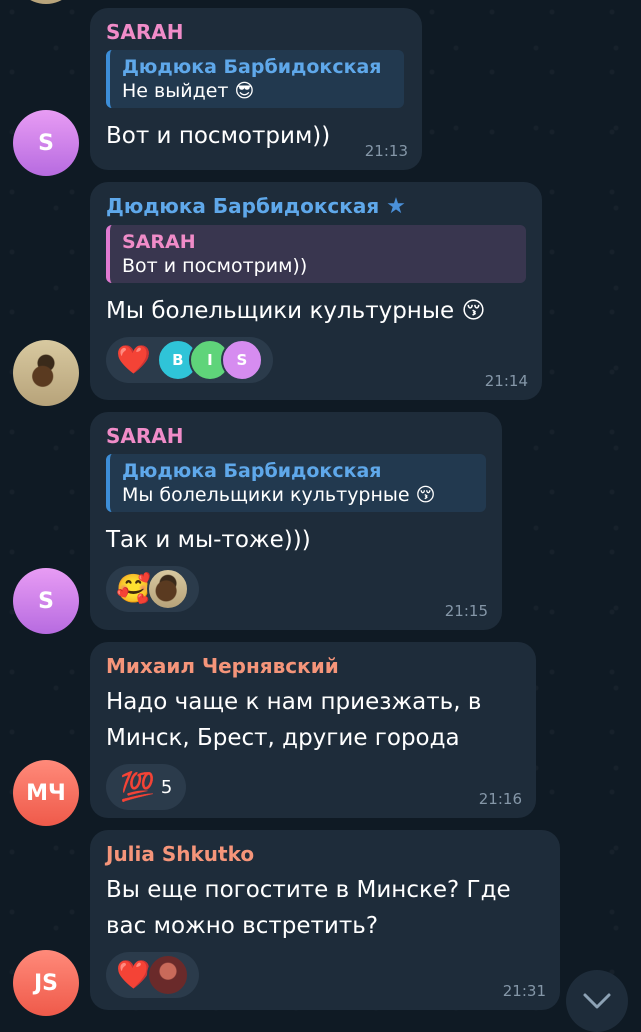  What do you see at coordinates (188, 91) in the screenshot?
I see `reply-text: Не выйдет 😎` at bounding box center [188, 91].